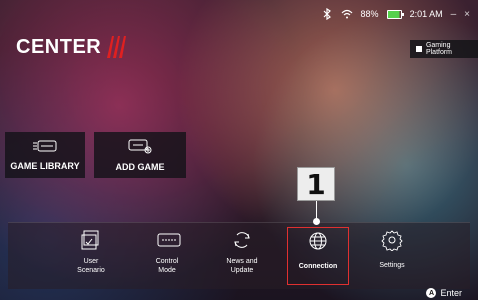 The height and width of the screenshot is (300, 478). What do you see at coordinates (467, 14) in the screenshot?
I see `close-button: ×` at bounding box center [467, 14].